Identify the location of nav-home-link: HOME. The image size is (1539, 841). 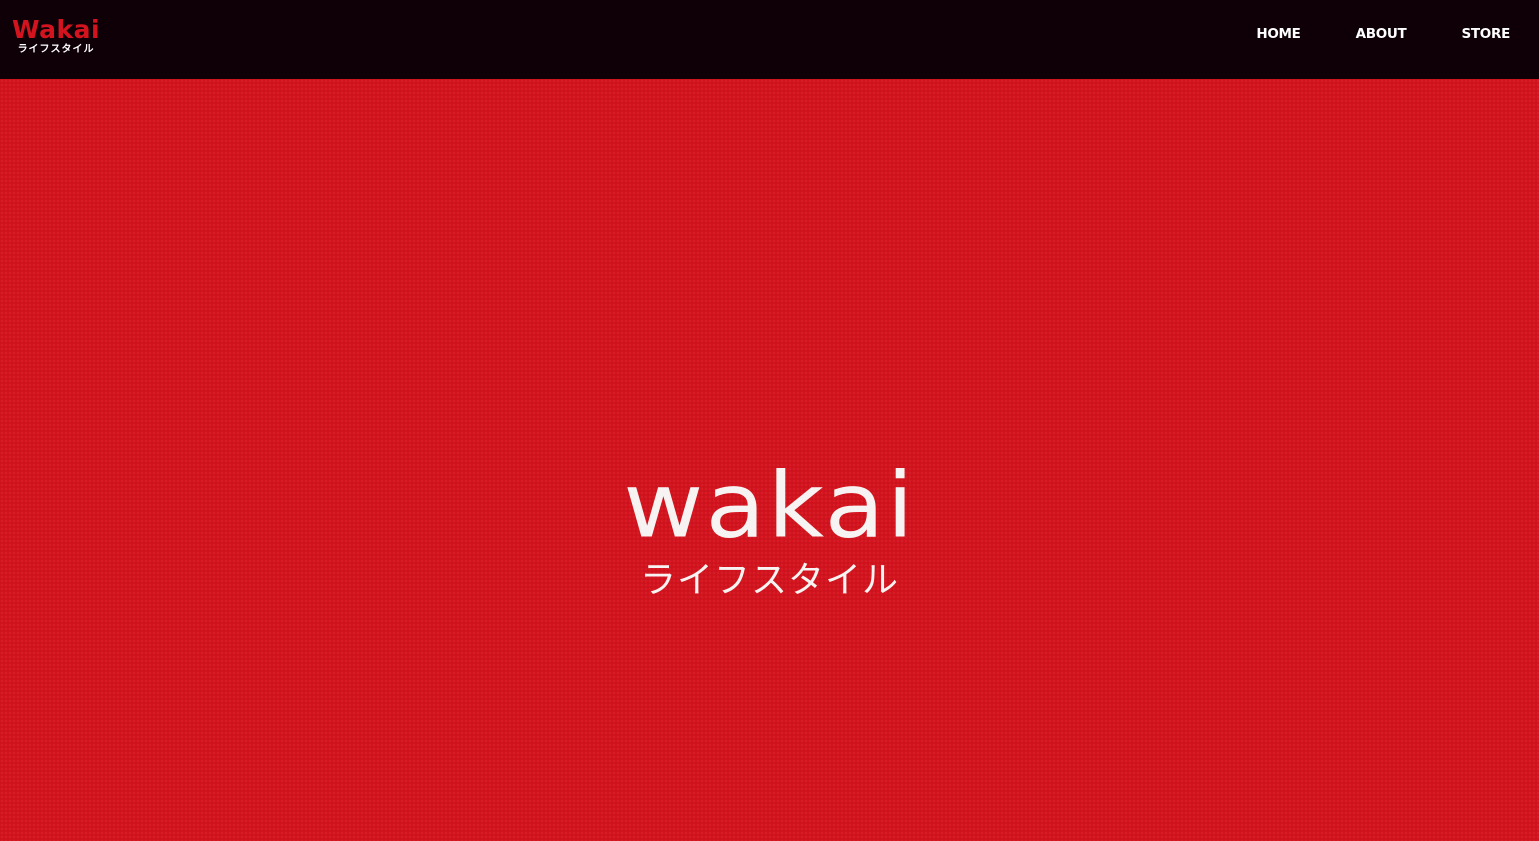
(1278, 34).